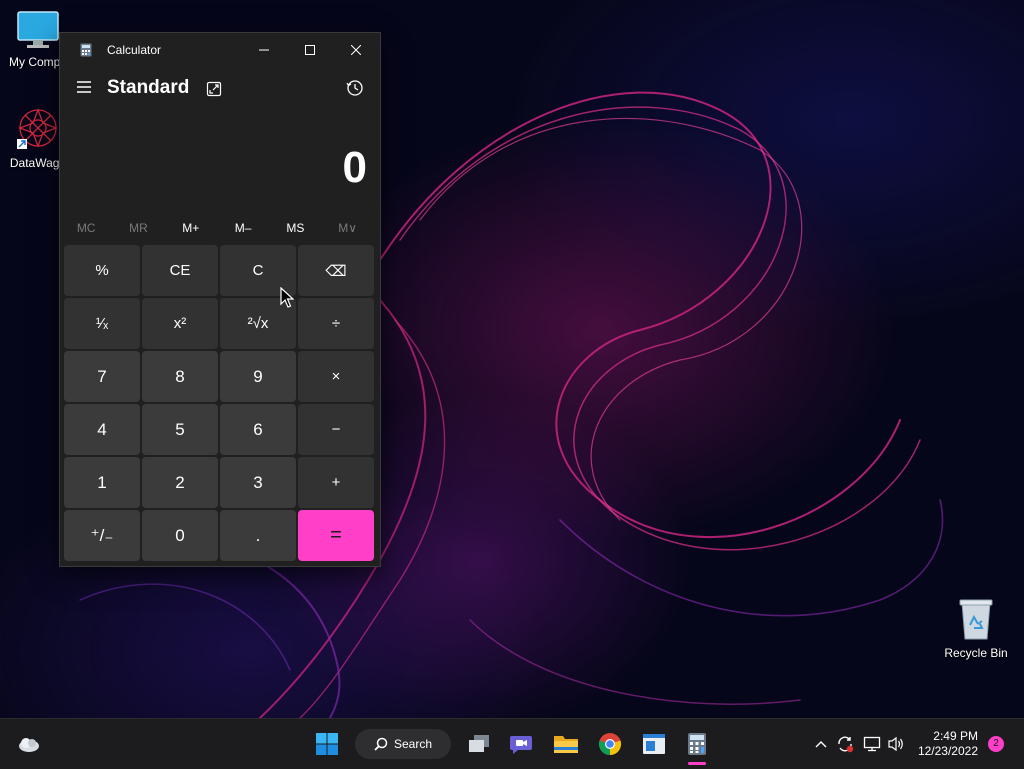 The width and height of the screenshot is (1024, 769). Describe the element at coordinates (381, 744) in the screenshot. I see `search-icon` at that location.